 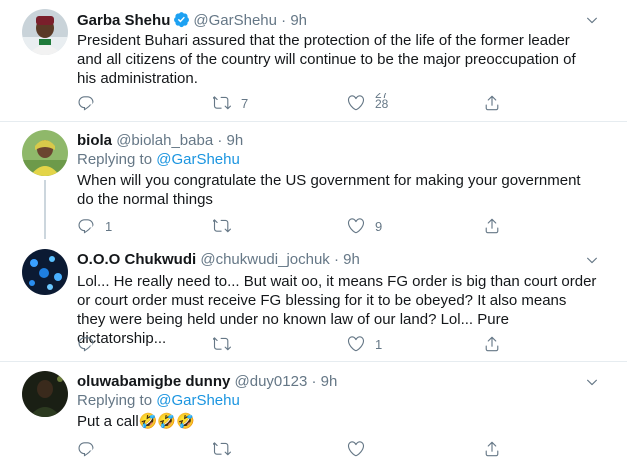 What do you see at coordinates (181, 19) in the screenshot?
I see `verified-badge-icon` at bounding box center [181, 19].